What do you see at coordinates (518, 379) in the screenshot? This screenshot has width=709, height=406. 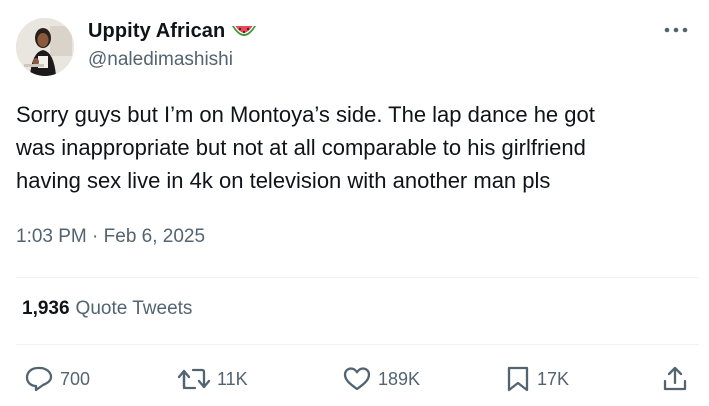 I see `bookmark-icon` at bounding box center [518, 379].